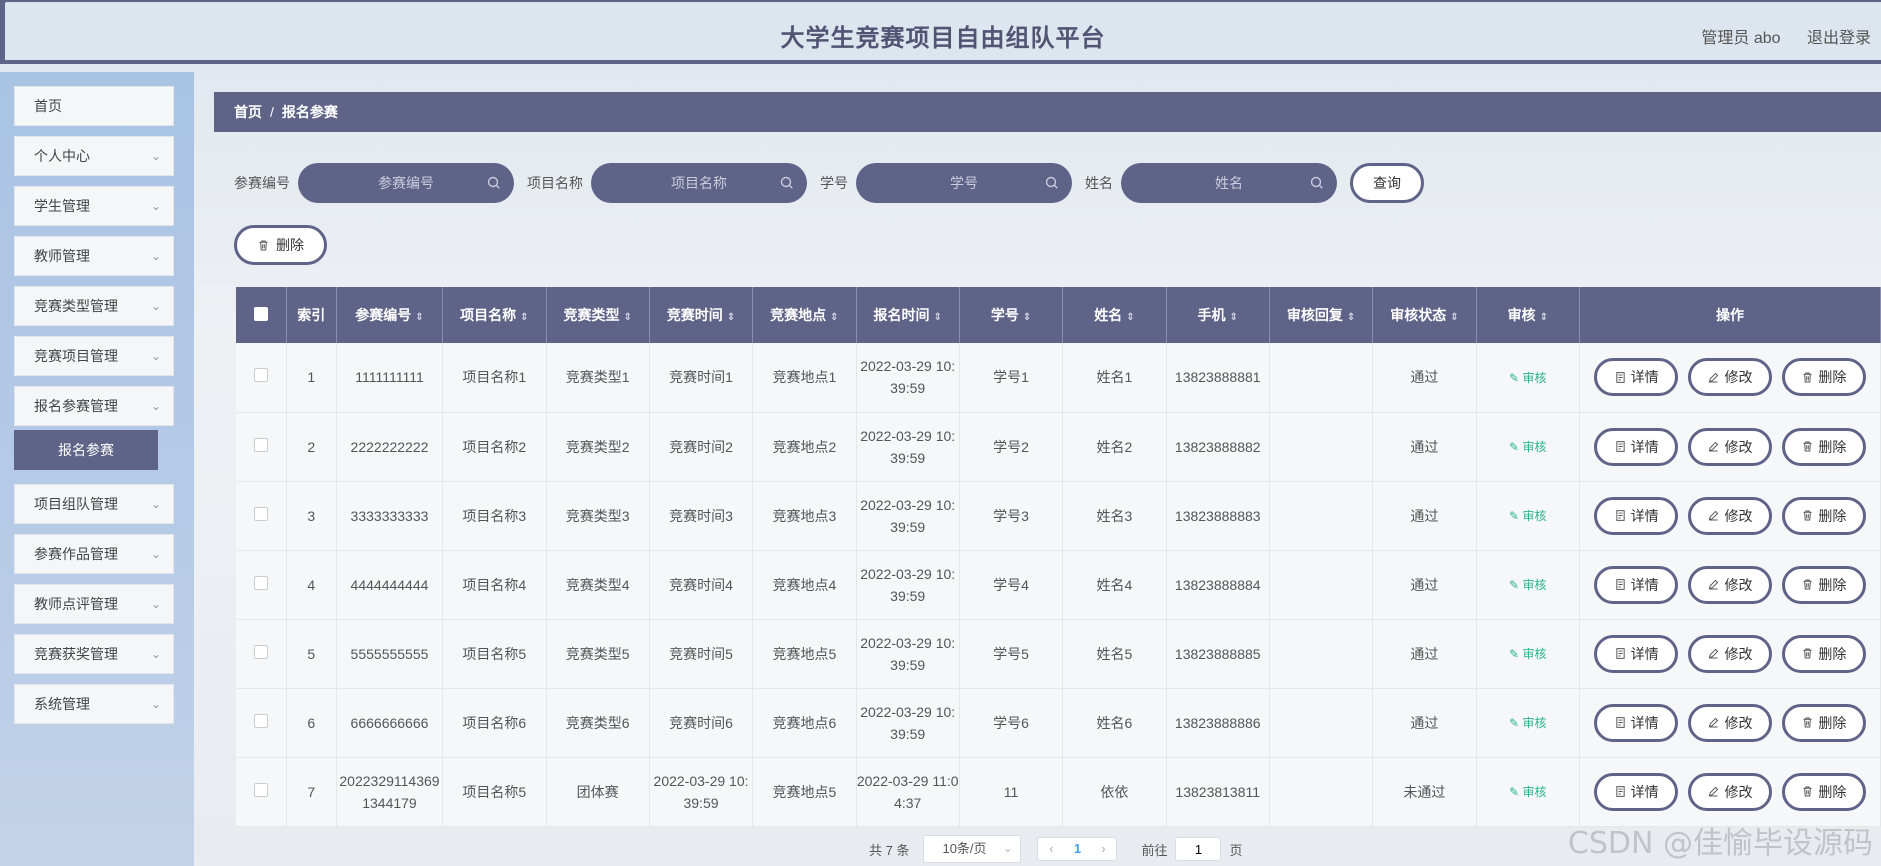  Describe the element at coordinates (86, 450) in the screenshot. I see `sidebar-subitem-active: 报名参赛` at that location.